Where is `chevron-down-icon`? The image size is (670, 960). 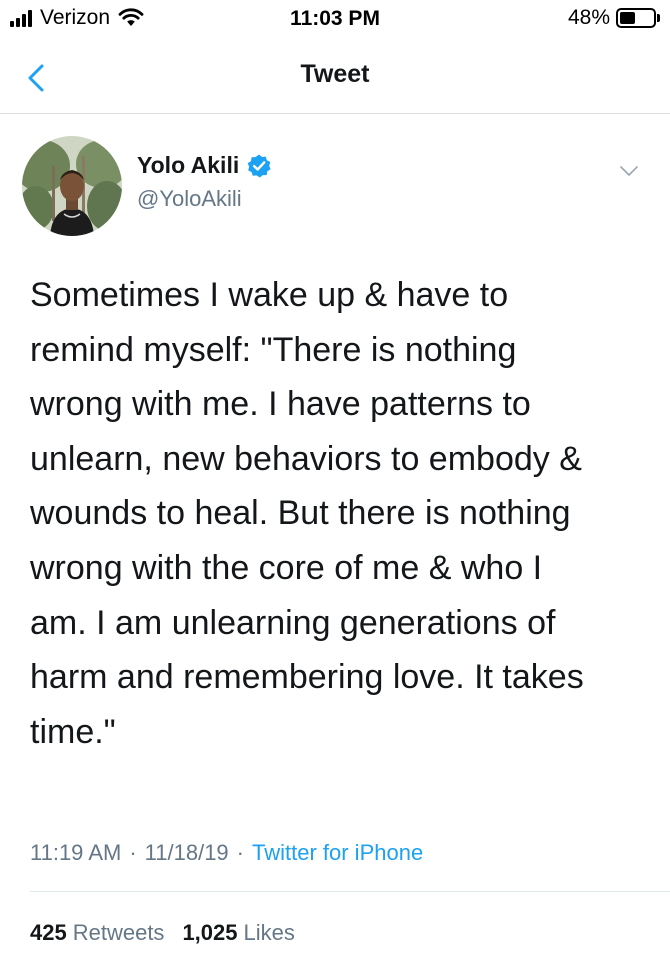
chevron-down-icon is located at coordinates (629, 171).